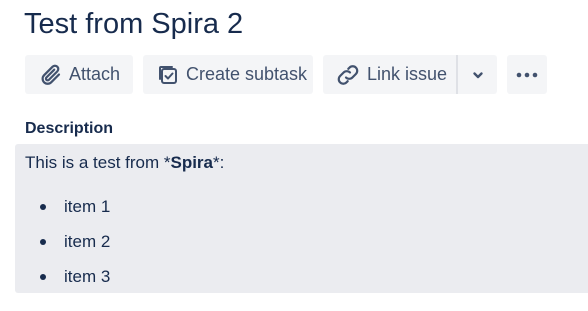 The image size is (588, 311). I want to click on create-subtask-button-label: Create subtask, so click(247, 74).